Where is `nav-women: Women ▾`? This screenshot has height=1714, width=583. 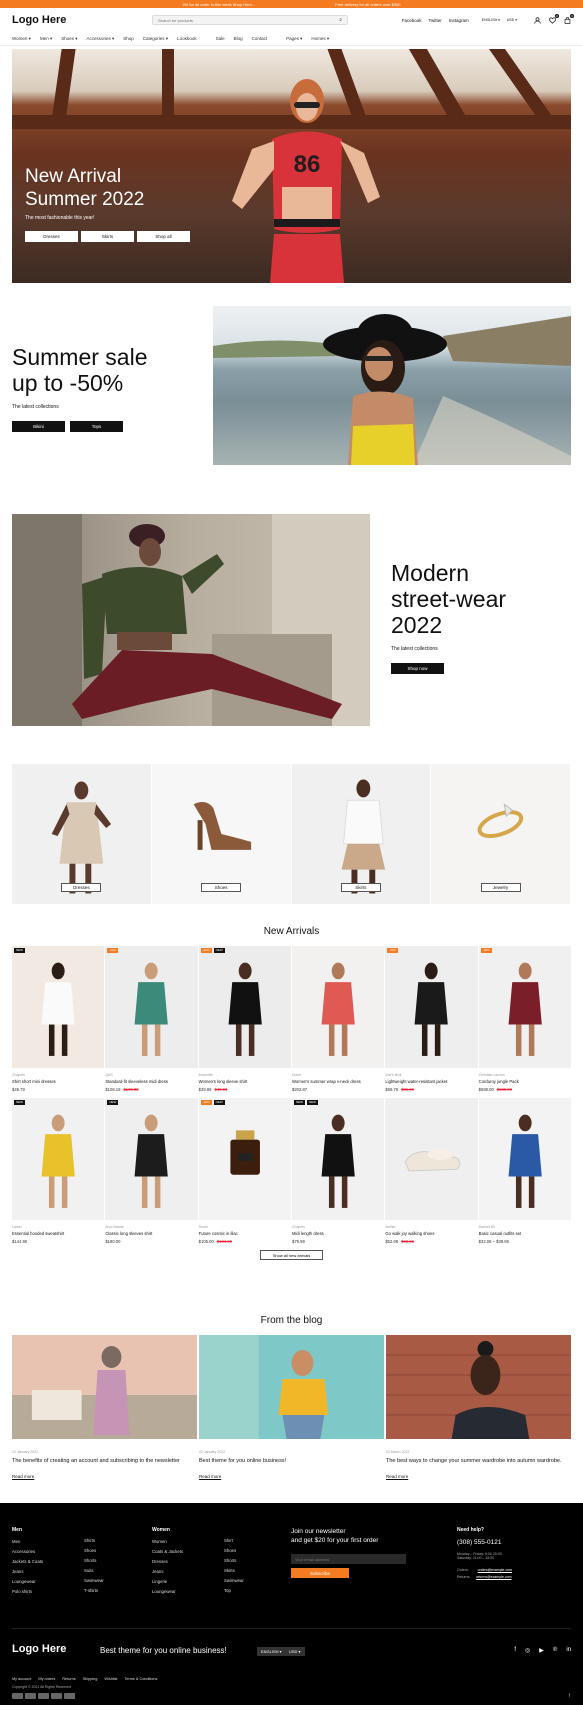 nav-women: Women ▾ is located at coordinates (21, 39).